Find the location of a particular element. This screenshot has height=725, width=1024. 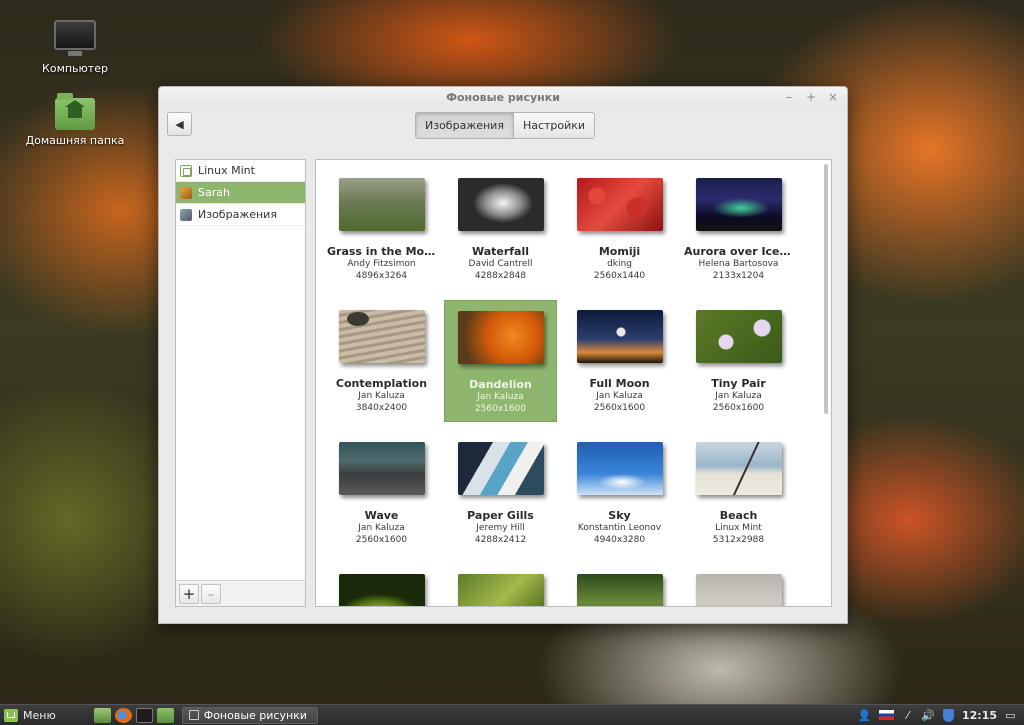

wallpaper-item: Contemplation Jan Kaluza 3840x2400 is located at coordinates (381, 361).